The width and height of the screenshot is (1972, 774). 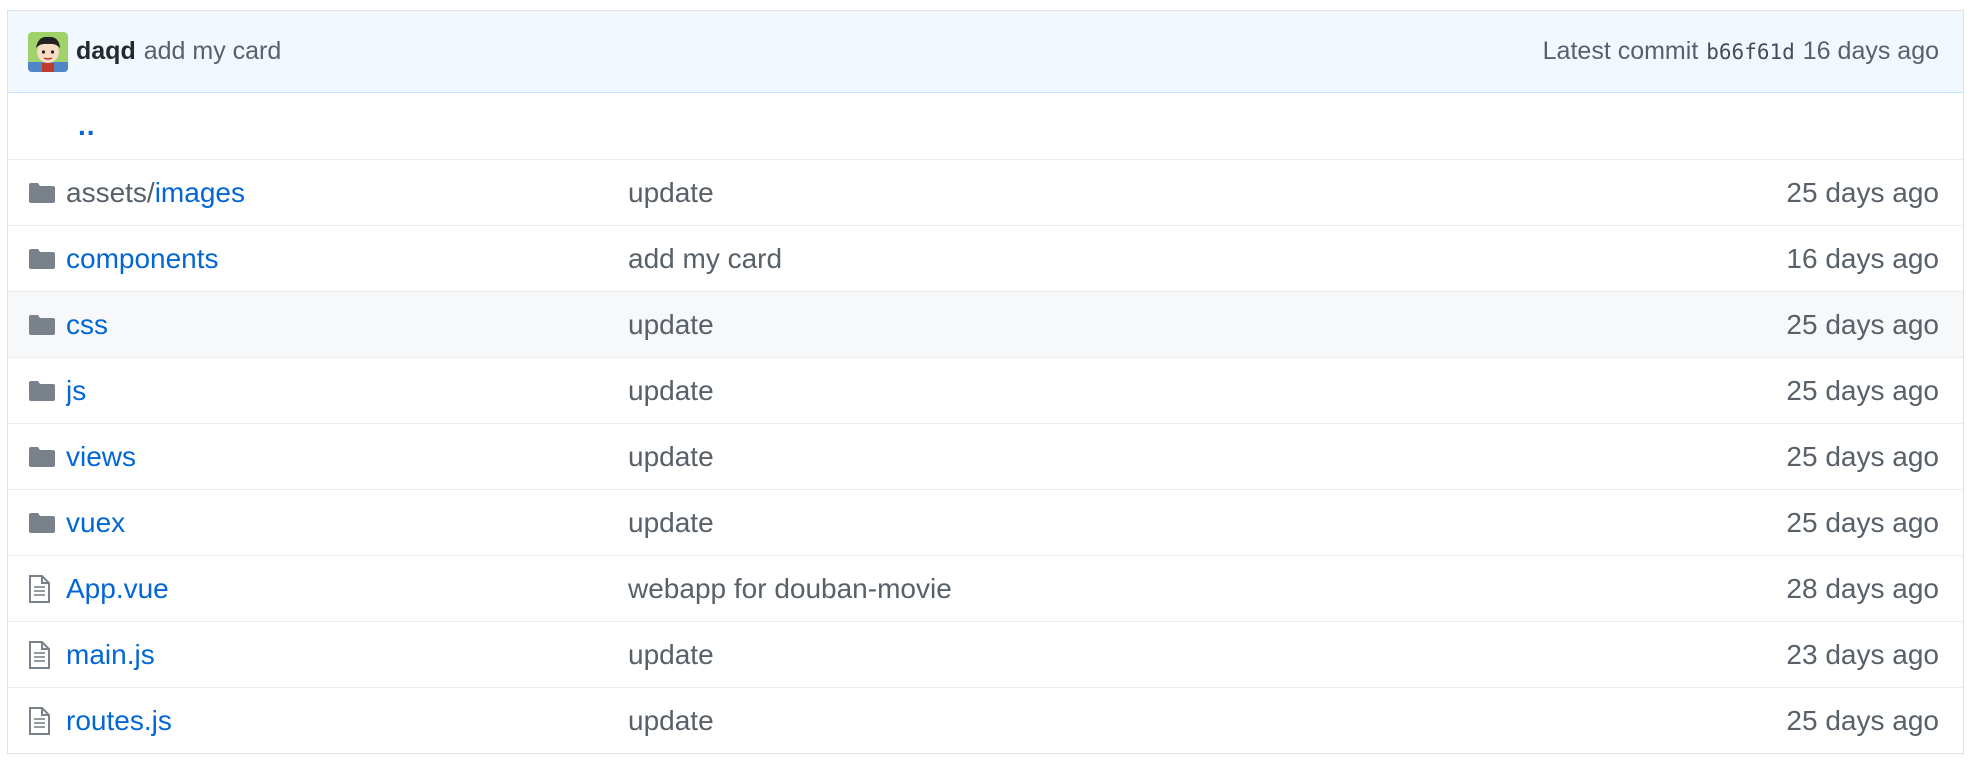 What do you see at coordinates (200, 192) in the screenshot?
I see `file-name-link: images` at bounding box center [200, 192].